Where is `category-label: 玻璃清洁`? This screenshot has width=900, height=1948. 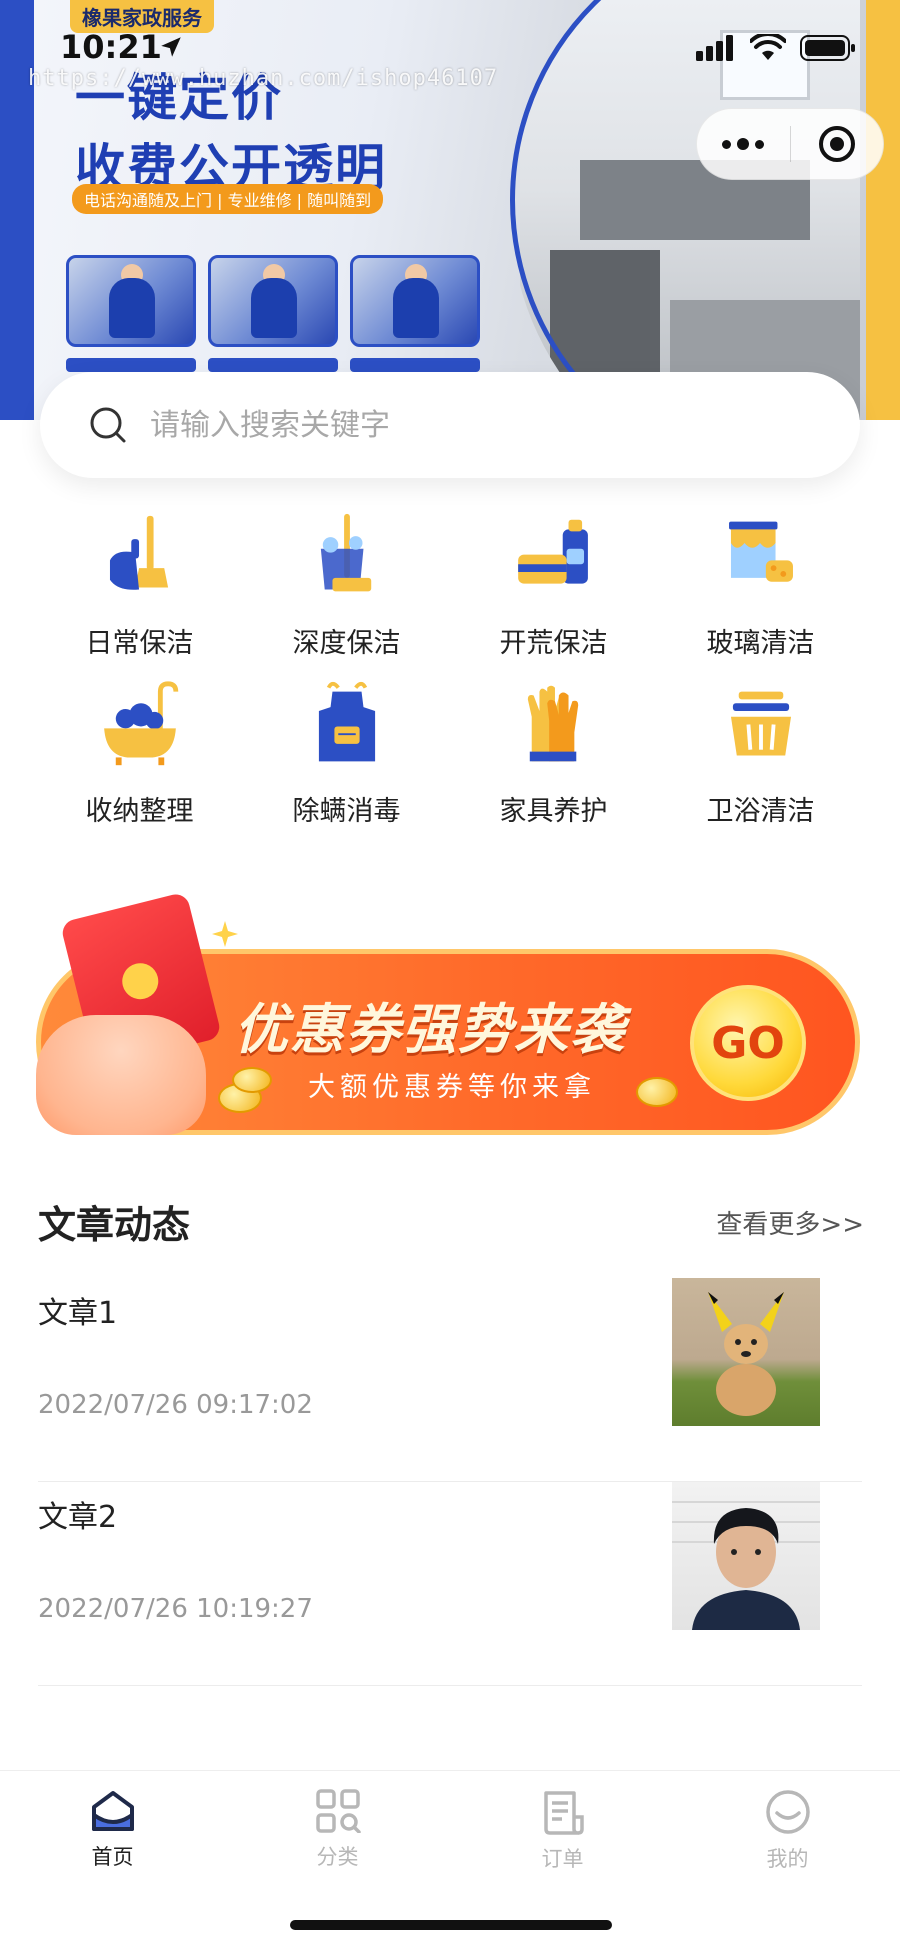 category-label: 玻璃清洁 is located at coordinates (760, 643).